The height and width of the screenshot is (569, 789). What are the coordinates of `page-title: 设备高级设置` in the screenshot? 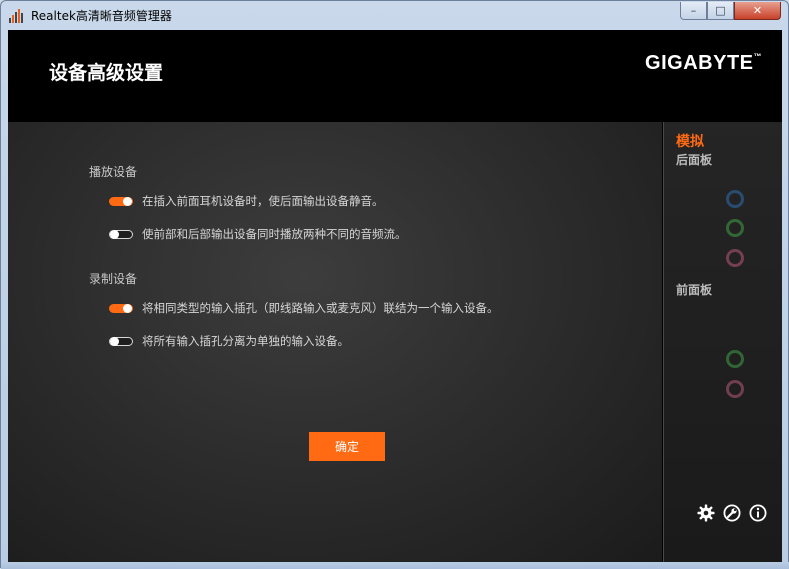 It's located at (106, 73).